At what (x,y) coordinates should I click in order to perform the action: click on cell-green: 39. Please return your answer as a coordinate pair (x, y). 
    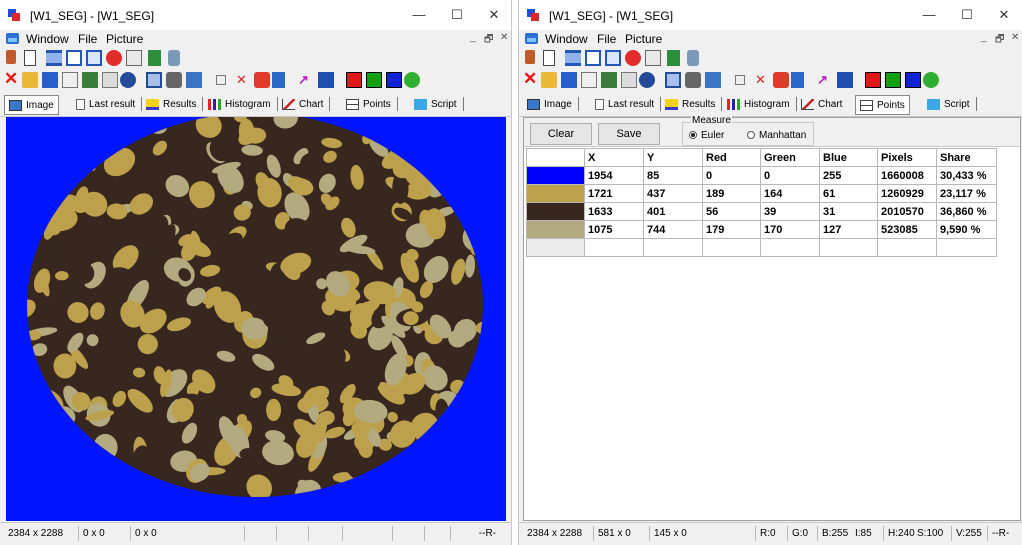
    Looking at the image, I should click on (790, 211).